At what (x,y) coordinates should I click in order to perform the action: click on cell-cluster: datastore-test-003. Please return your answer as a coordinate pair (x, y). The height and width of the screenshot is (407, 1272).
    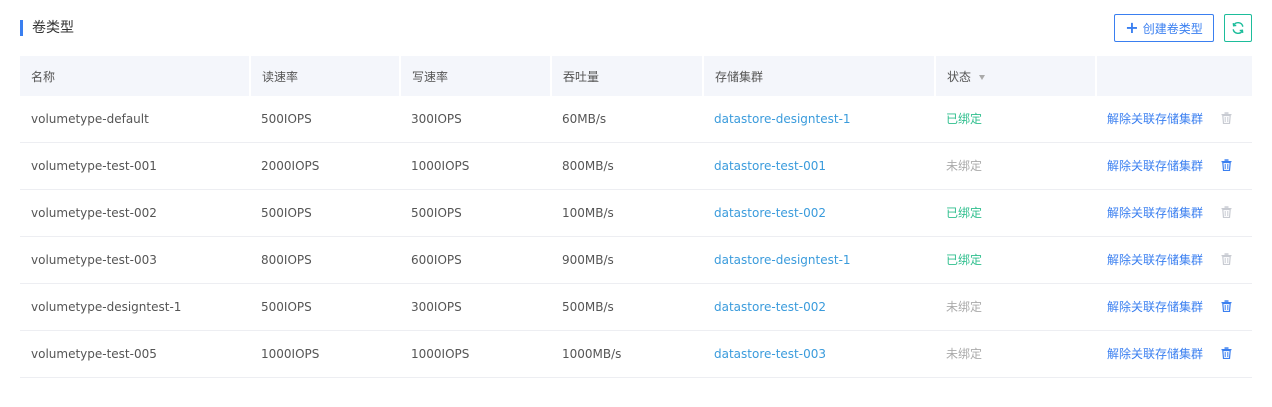
    Looking at the image, I should click on (819, 354).